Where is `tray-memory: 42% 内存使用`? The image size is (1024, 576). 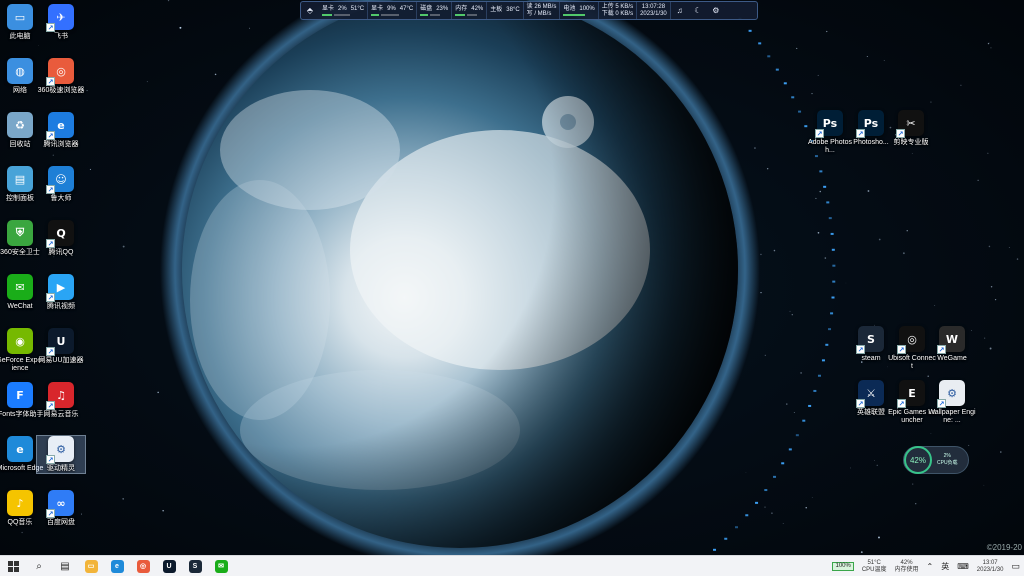
tray-memory: 42% 内存使用 is located at coordinates (907, 567).